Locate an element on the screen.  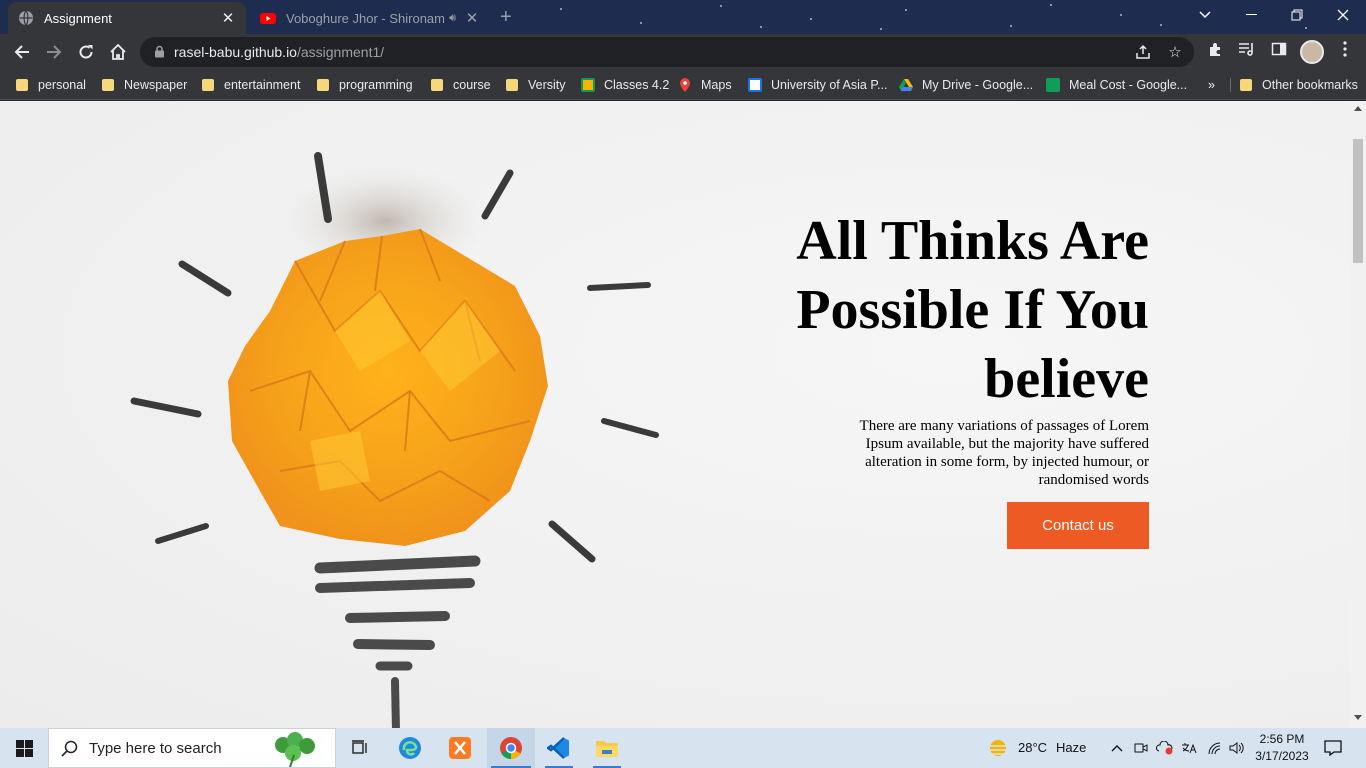
task-view-icon is located at coordinates (360, 748).